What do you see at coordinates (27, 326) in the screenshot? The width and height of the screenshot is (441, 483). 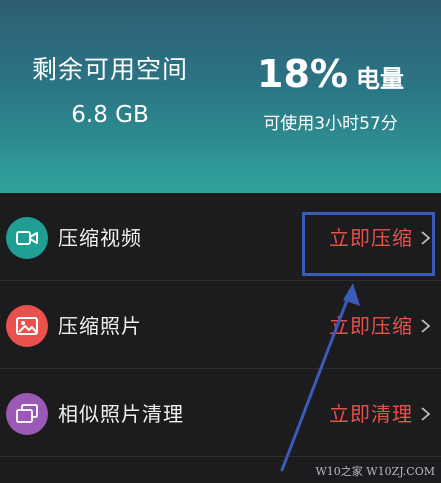 I see `image-icon` at bounding box center [27, 326].